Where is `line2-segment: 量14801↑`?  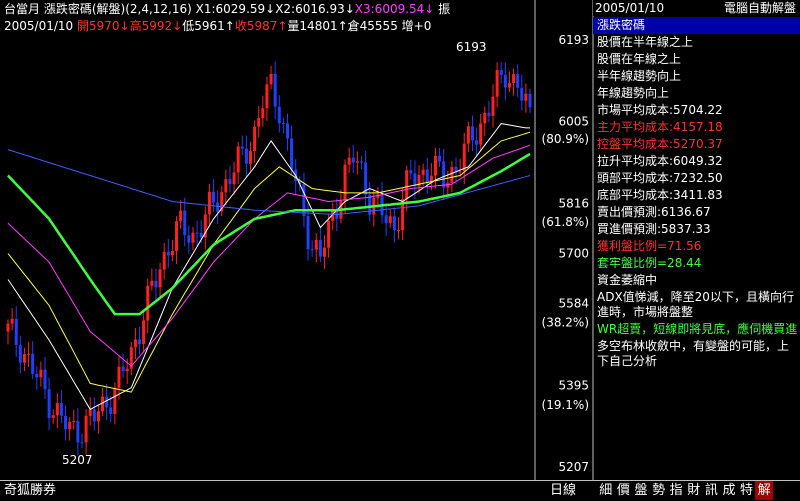 line2-segment: 量14801↑ is located at coordinates (317, 26).